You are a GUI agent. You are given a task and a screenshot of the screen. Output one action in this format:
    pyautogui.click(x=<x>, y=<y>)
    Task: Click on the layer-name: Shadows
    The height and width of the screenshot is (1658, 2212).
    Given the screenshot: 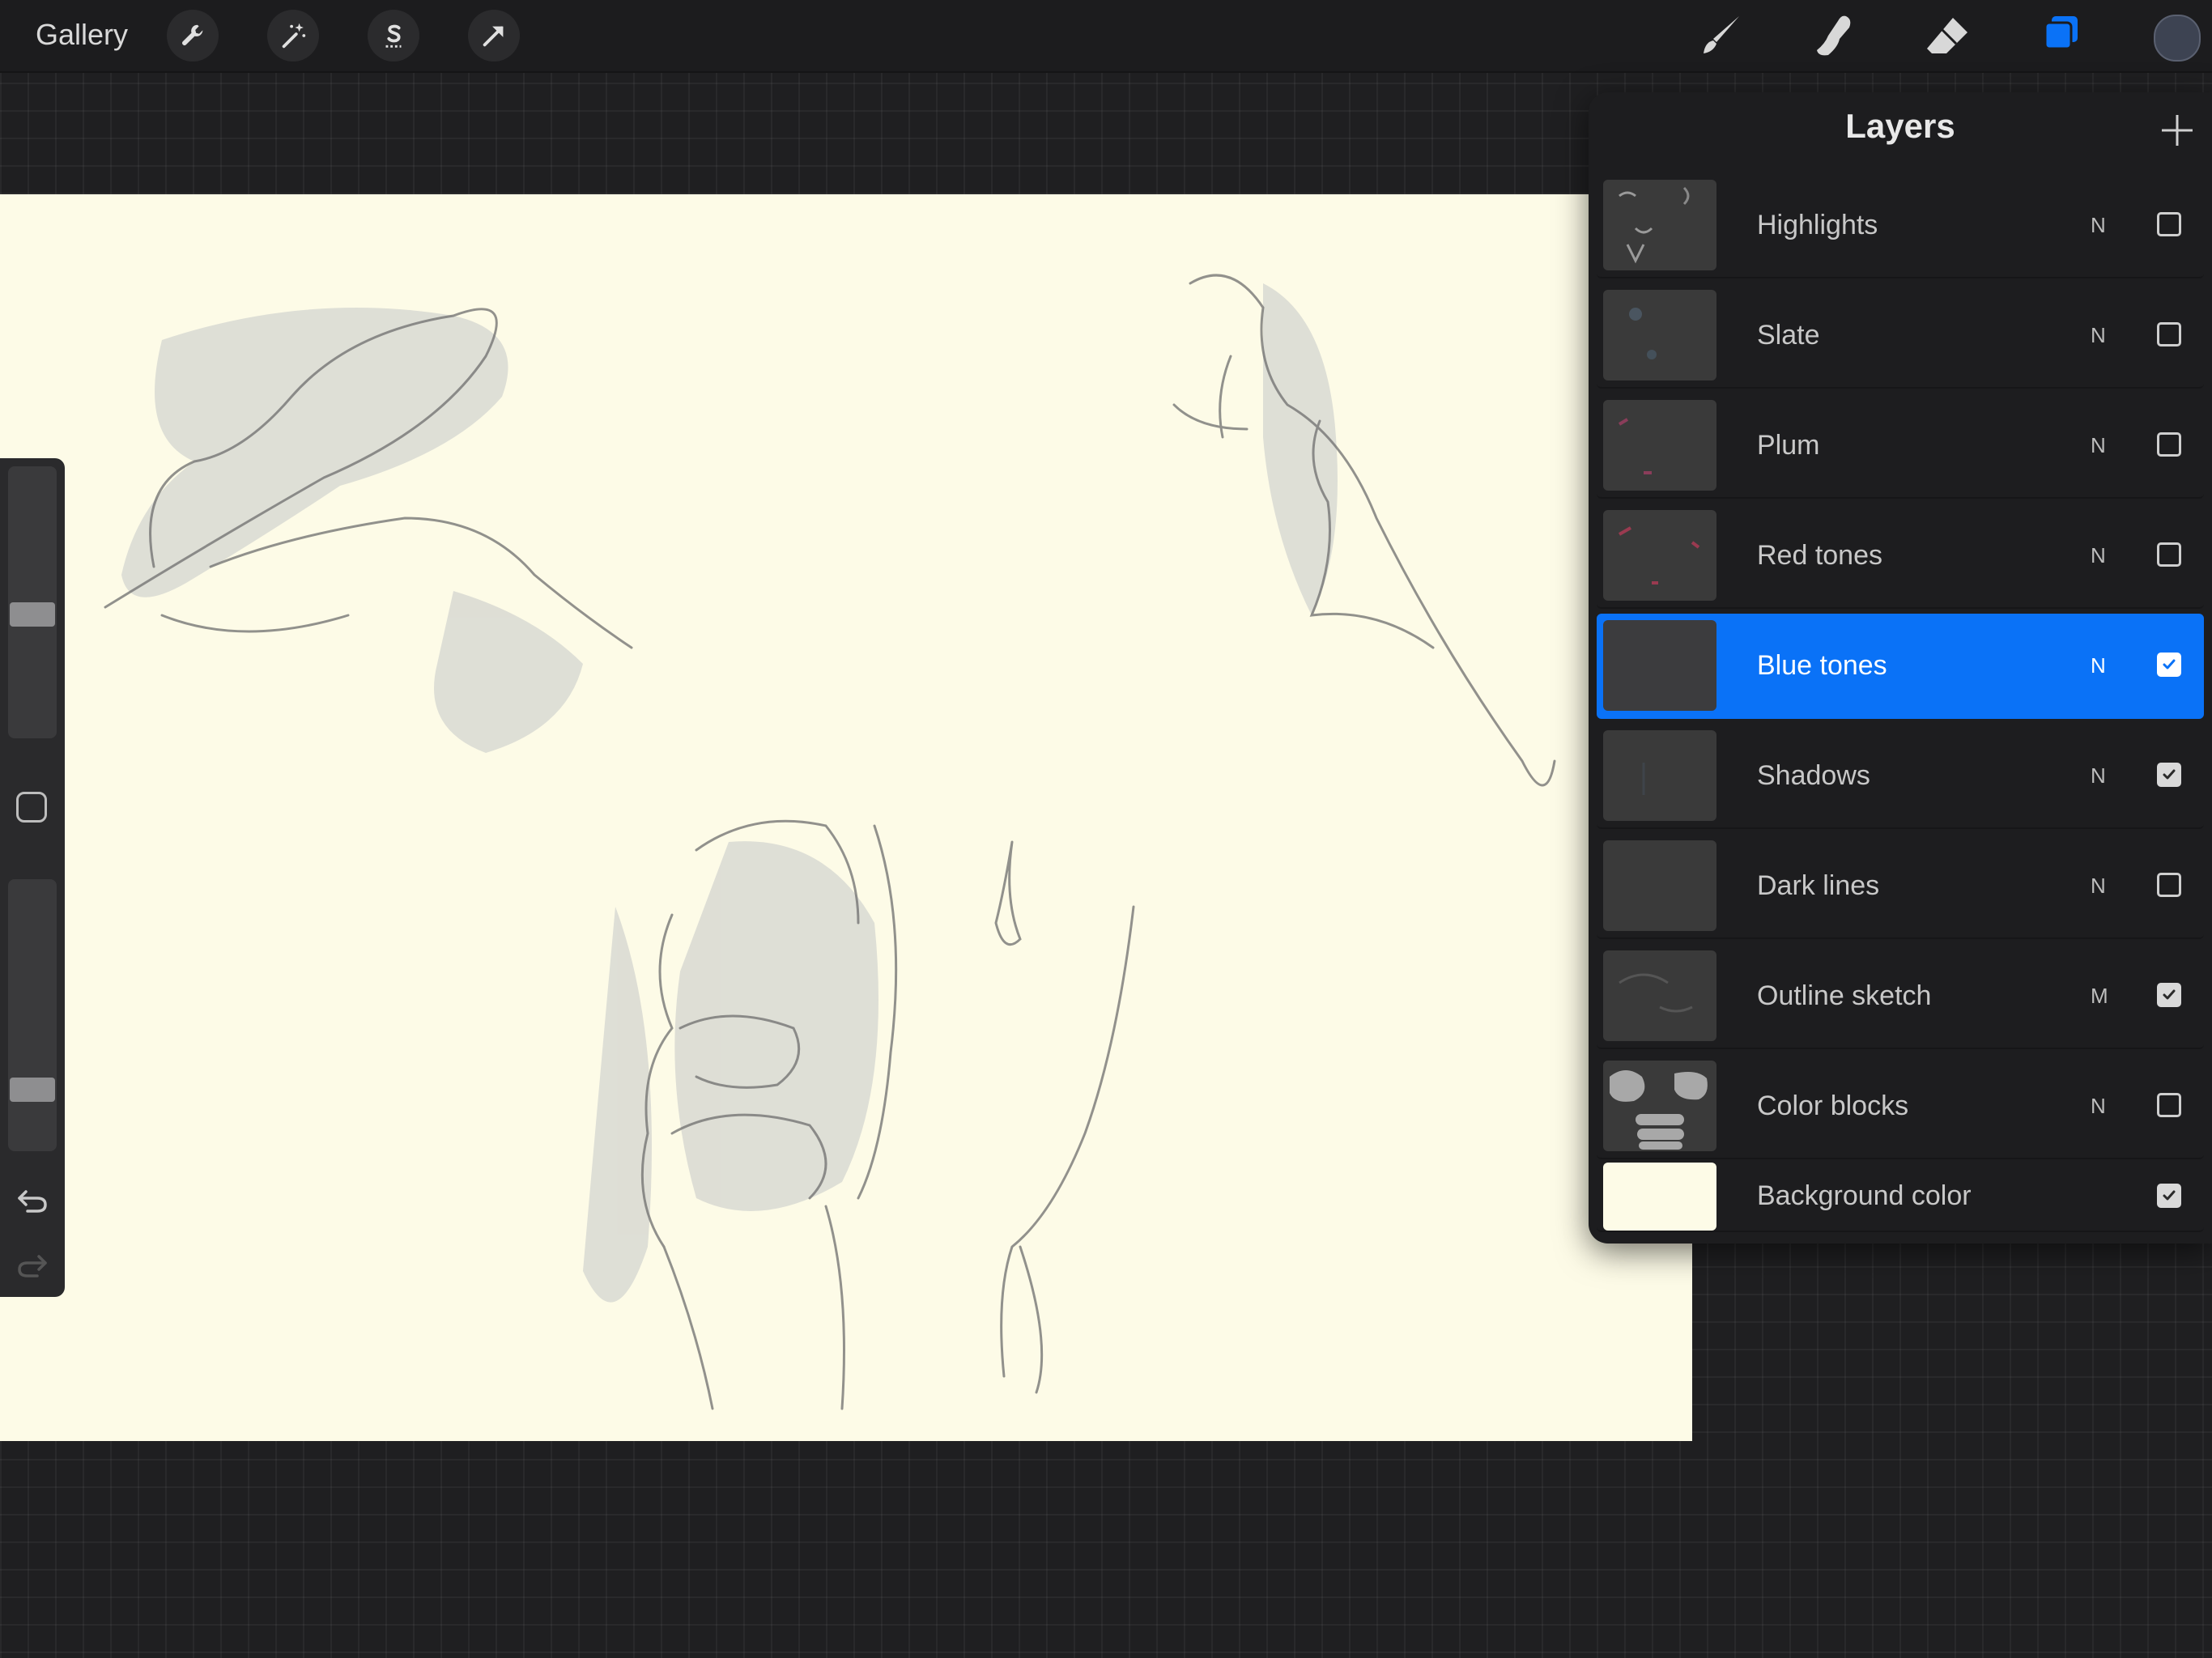 What is the action you would take?
    pyautogui.click(x=1813, y=775)
    